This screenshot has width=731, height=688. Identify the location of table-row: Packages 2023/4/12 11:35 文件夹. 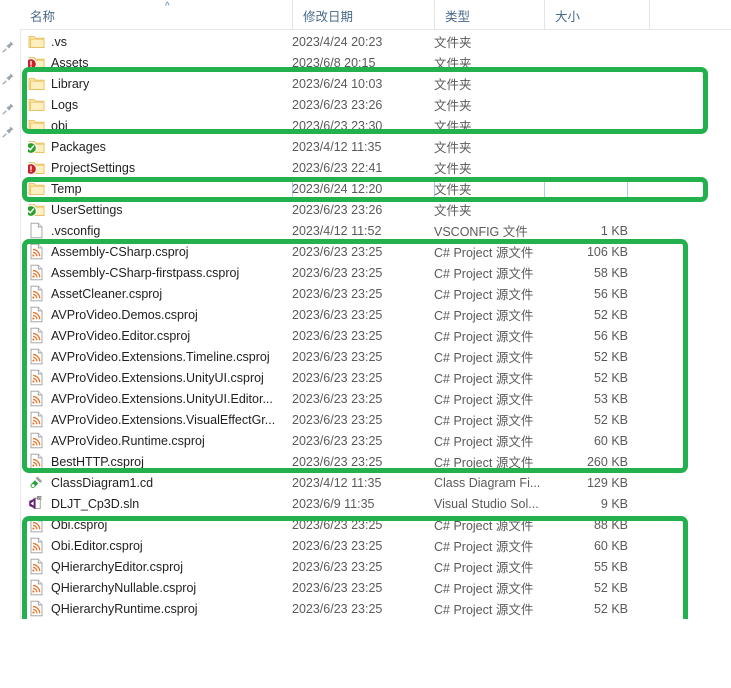
(375, 146).